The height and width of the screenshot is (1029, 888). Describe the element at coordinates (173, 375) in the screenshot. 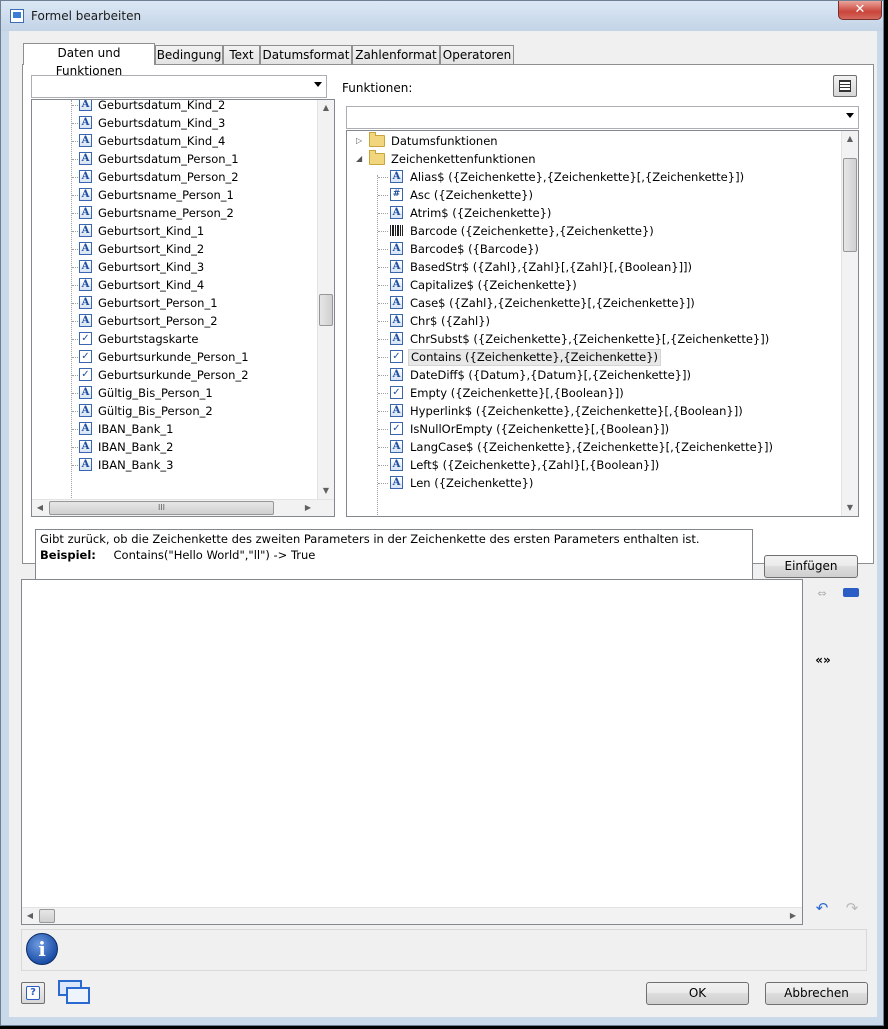

I see `variable-item-label: Geburtsurkunde_Person_2` at that location.